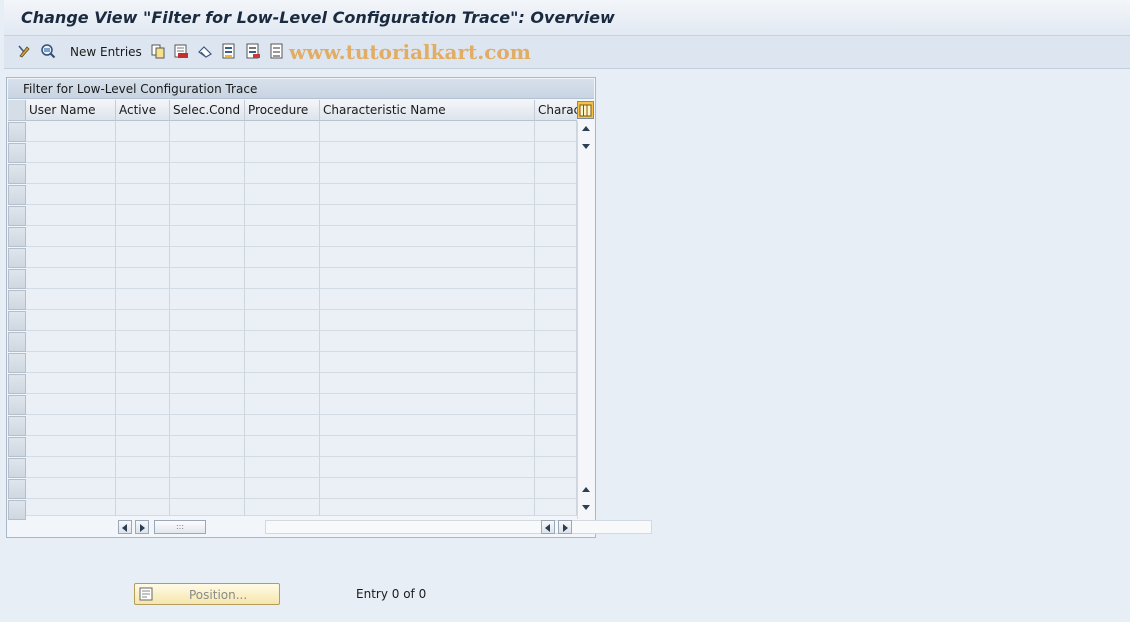  What do you see at coordinates (143, 110) in the screenshot?
I see `column-header-active: Active` at bounding box center [143, 110].